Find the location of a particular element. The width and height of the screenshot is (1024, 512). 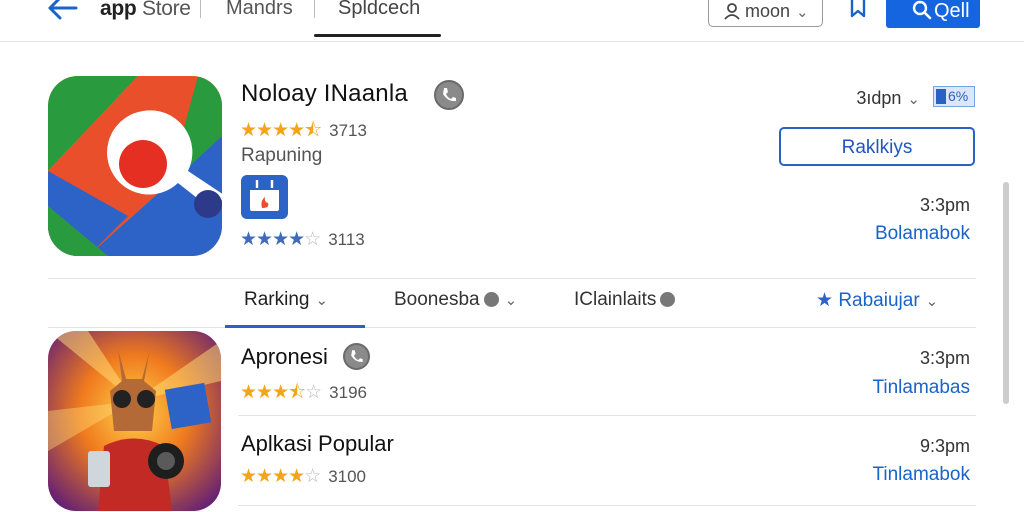

user-label: moon is located at coordinates (768, 11).